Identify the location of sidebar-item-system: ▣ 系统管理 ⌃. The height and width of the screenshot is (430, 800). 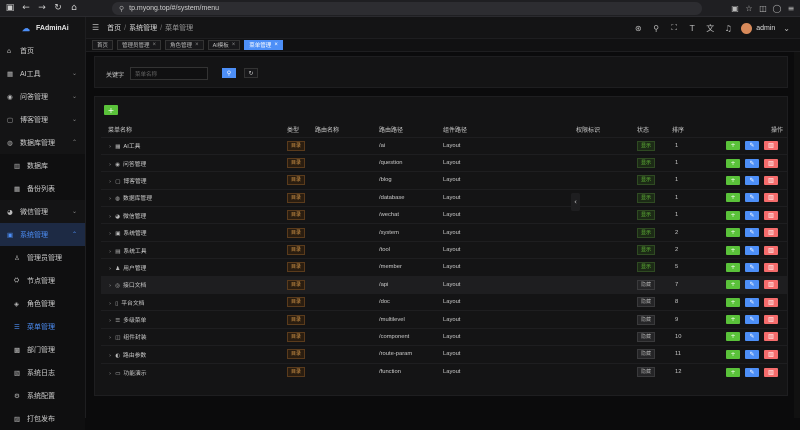
(42, 234).